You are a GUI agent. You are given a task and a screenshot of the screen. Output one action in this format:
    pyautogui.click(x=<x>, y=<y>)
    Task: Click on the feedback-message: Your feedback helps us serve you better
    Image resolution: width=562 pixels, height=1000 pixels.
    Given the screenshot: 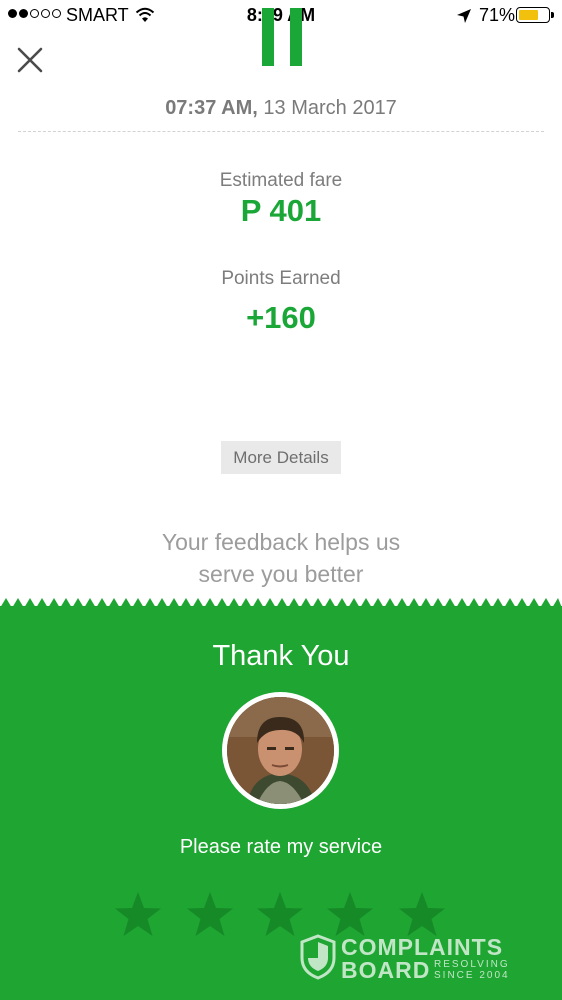 What is the action you would take?
    pyautogui.click(x=281, y=558)
    